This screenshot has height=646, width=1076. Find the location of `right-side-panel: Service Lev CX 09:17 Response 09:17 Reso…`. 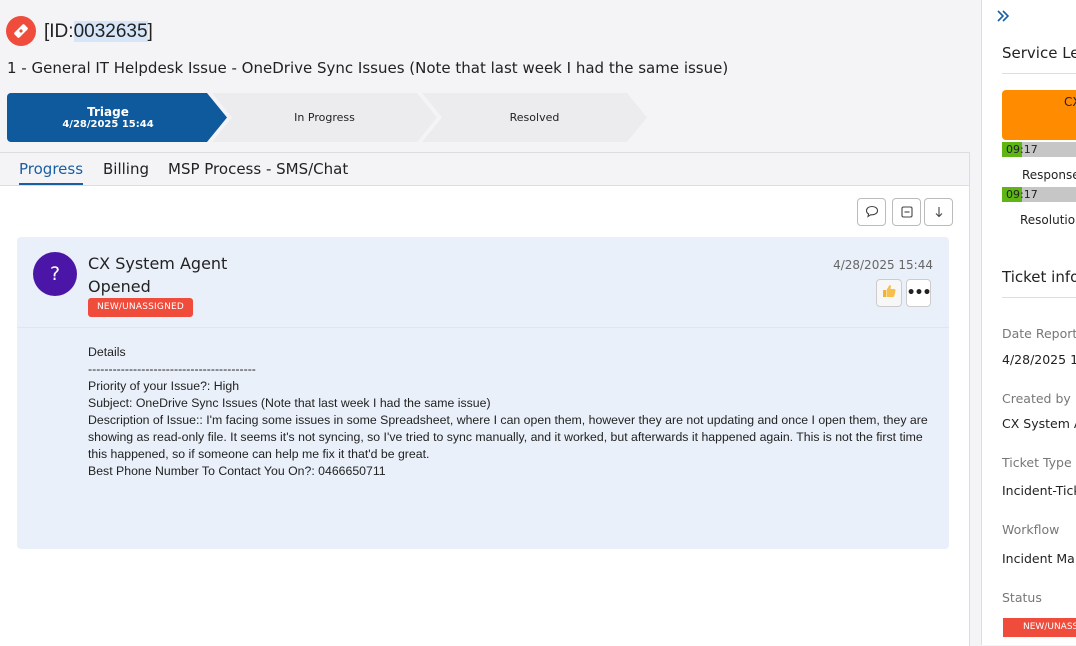

right-side-panel: Service Lev CX 09:17 Response 09:17 Reso… is located at coordinates (1028, 322).